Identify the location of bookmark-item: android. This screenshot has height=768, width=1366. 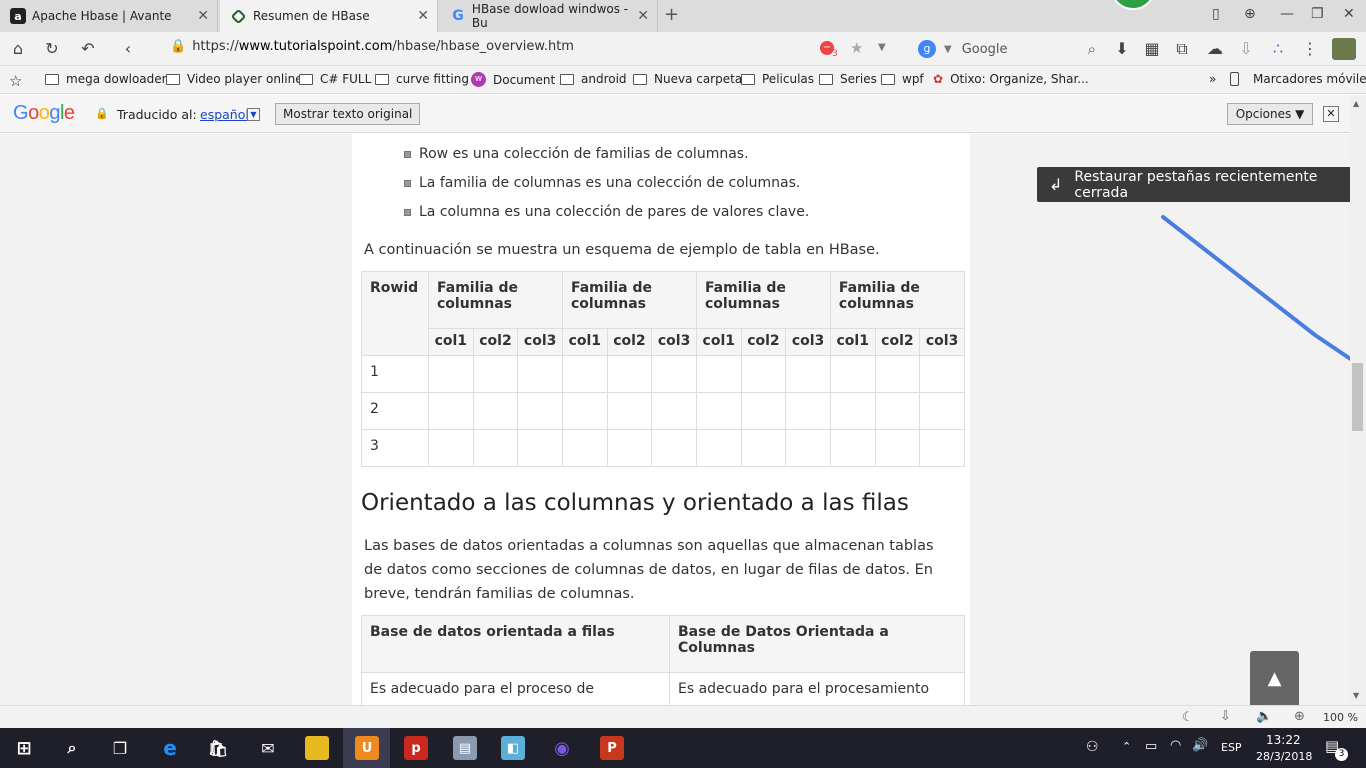
(593, 79).